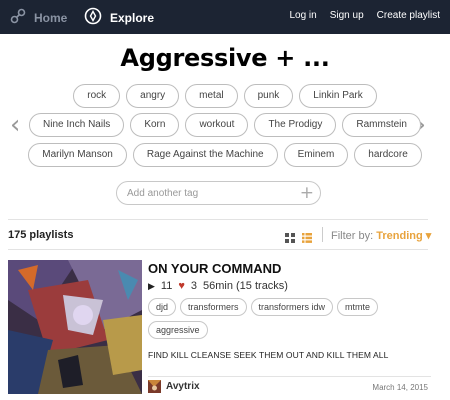 This screenshot has height=400, width=450. What do you see at coordinates (77, 155) in the screenshot?
I see `tag-chip: Marilyn Manson` at bounding box center [77, 155].